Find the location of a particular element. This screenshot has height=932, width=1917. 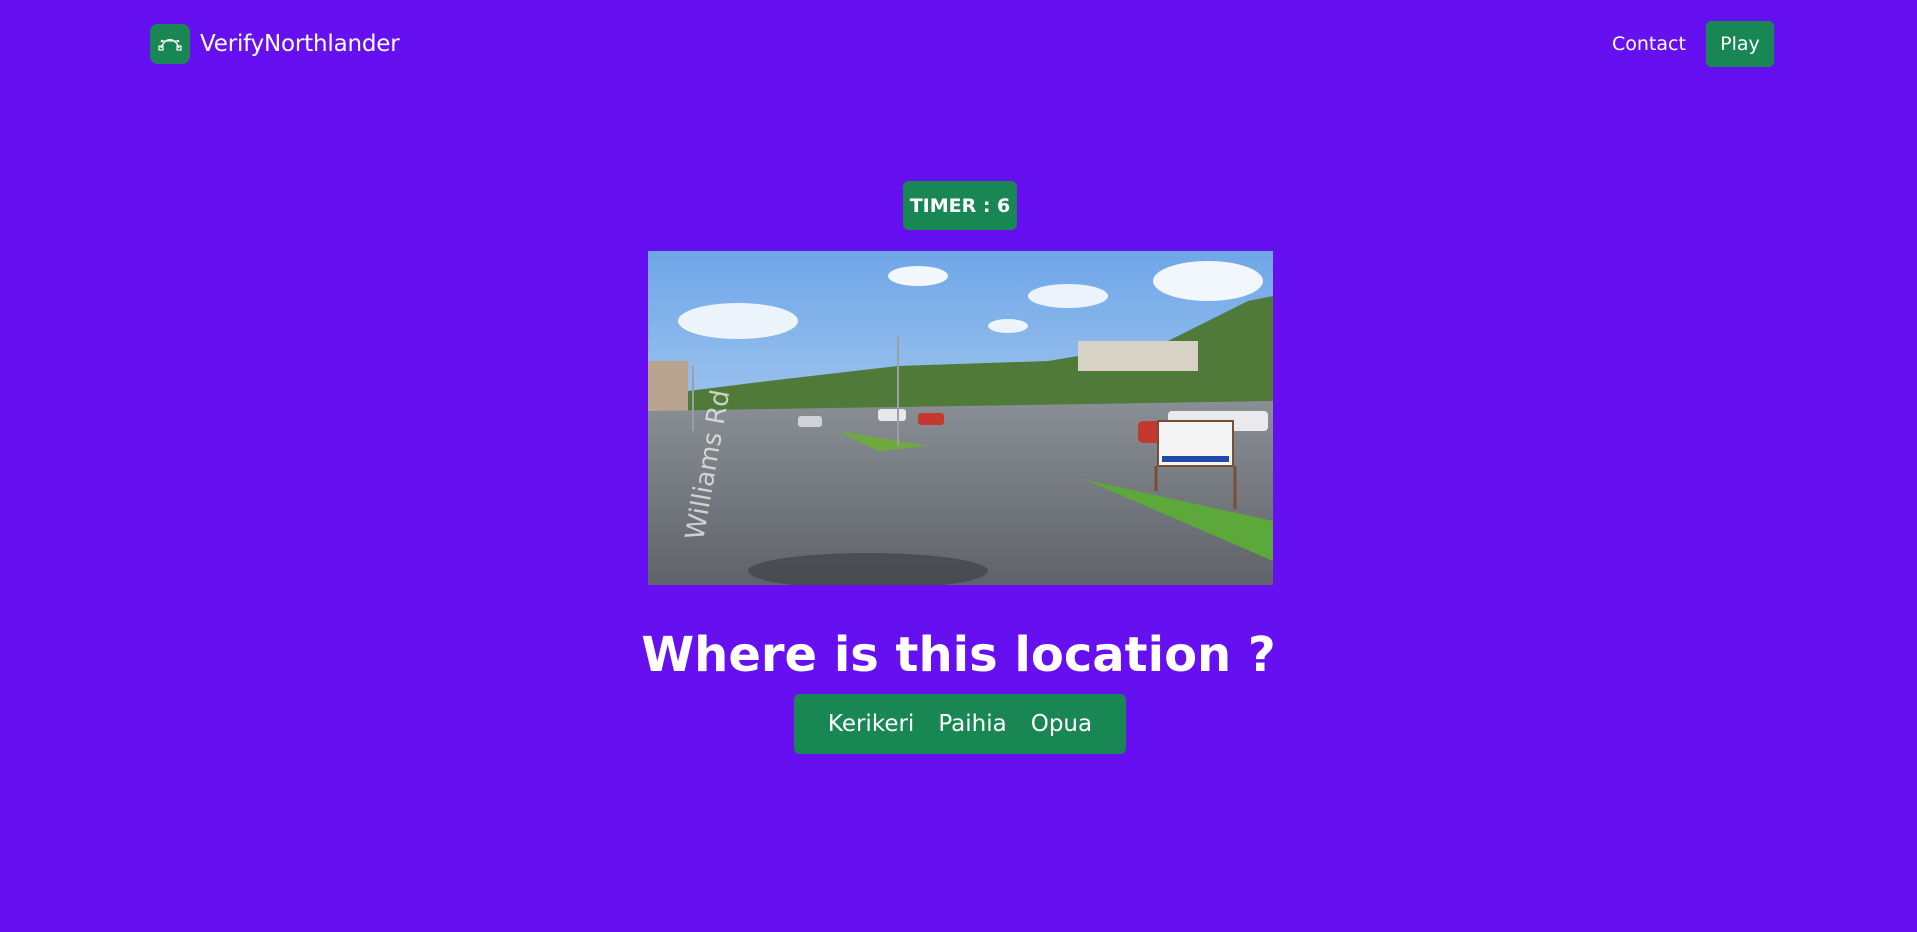

navbar: VerifyNorthlander Contact Play is located at coordinates (958, 45).